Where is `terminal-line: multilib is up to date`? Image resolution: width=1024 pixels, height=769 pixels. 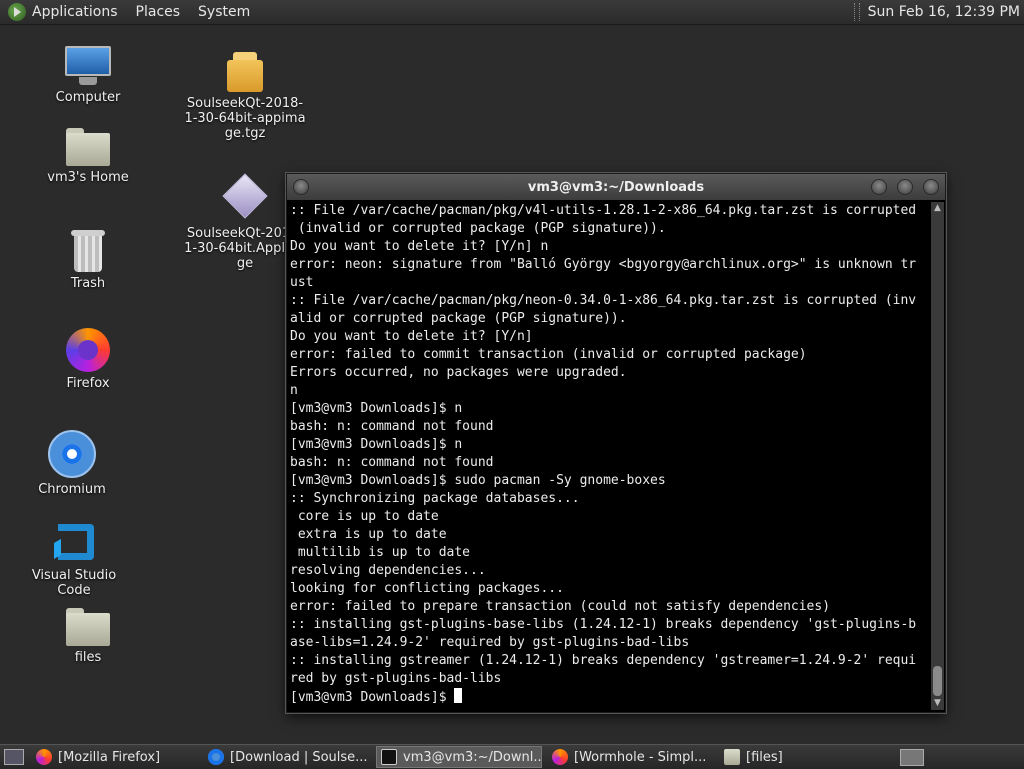
terminal-line: multilib is up to date is located at coordinates (380, 552).